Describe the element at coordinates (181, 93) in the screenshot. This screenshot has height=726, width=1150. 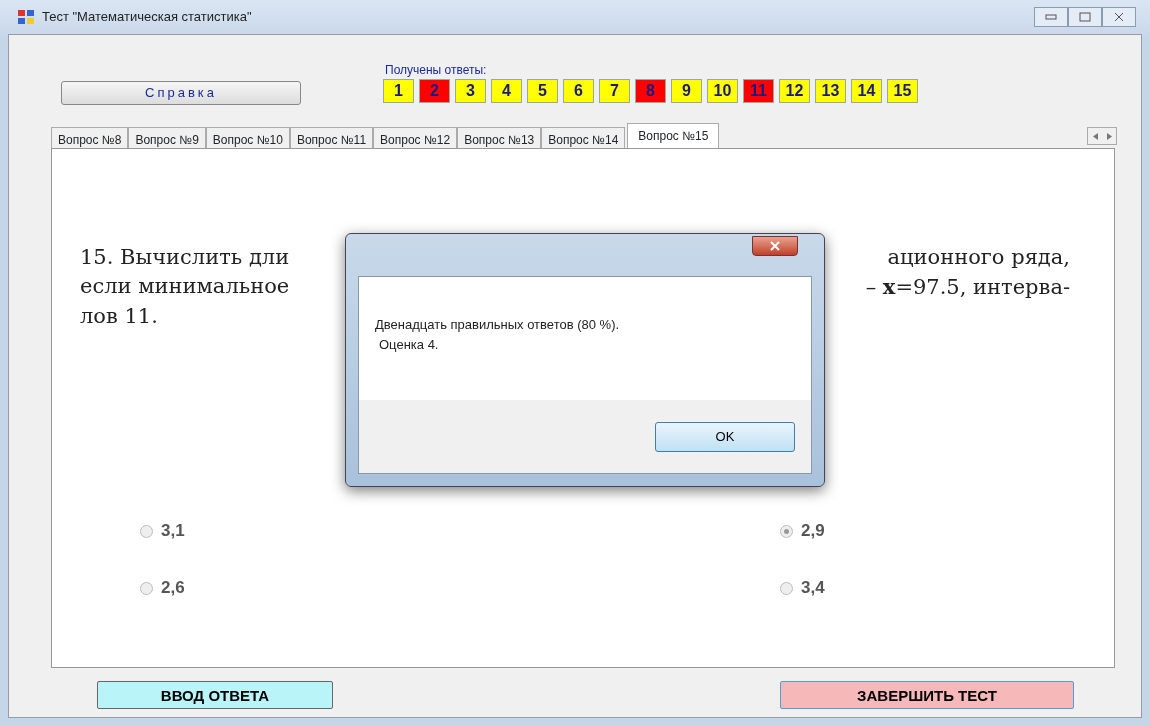
I see `help-button: Справка` at that location.